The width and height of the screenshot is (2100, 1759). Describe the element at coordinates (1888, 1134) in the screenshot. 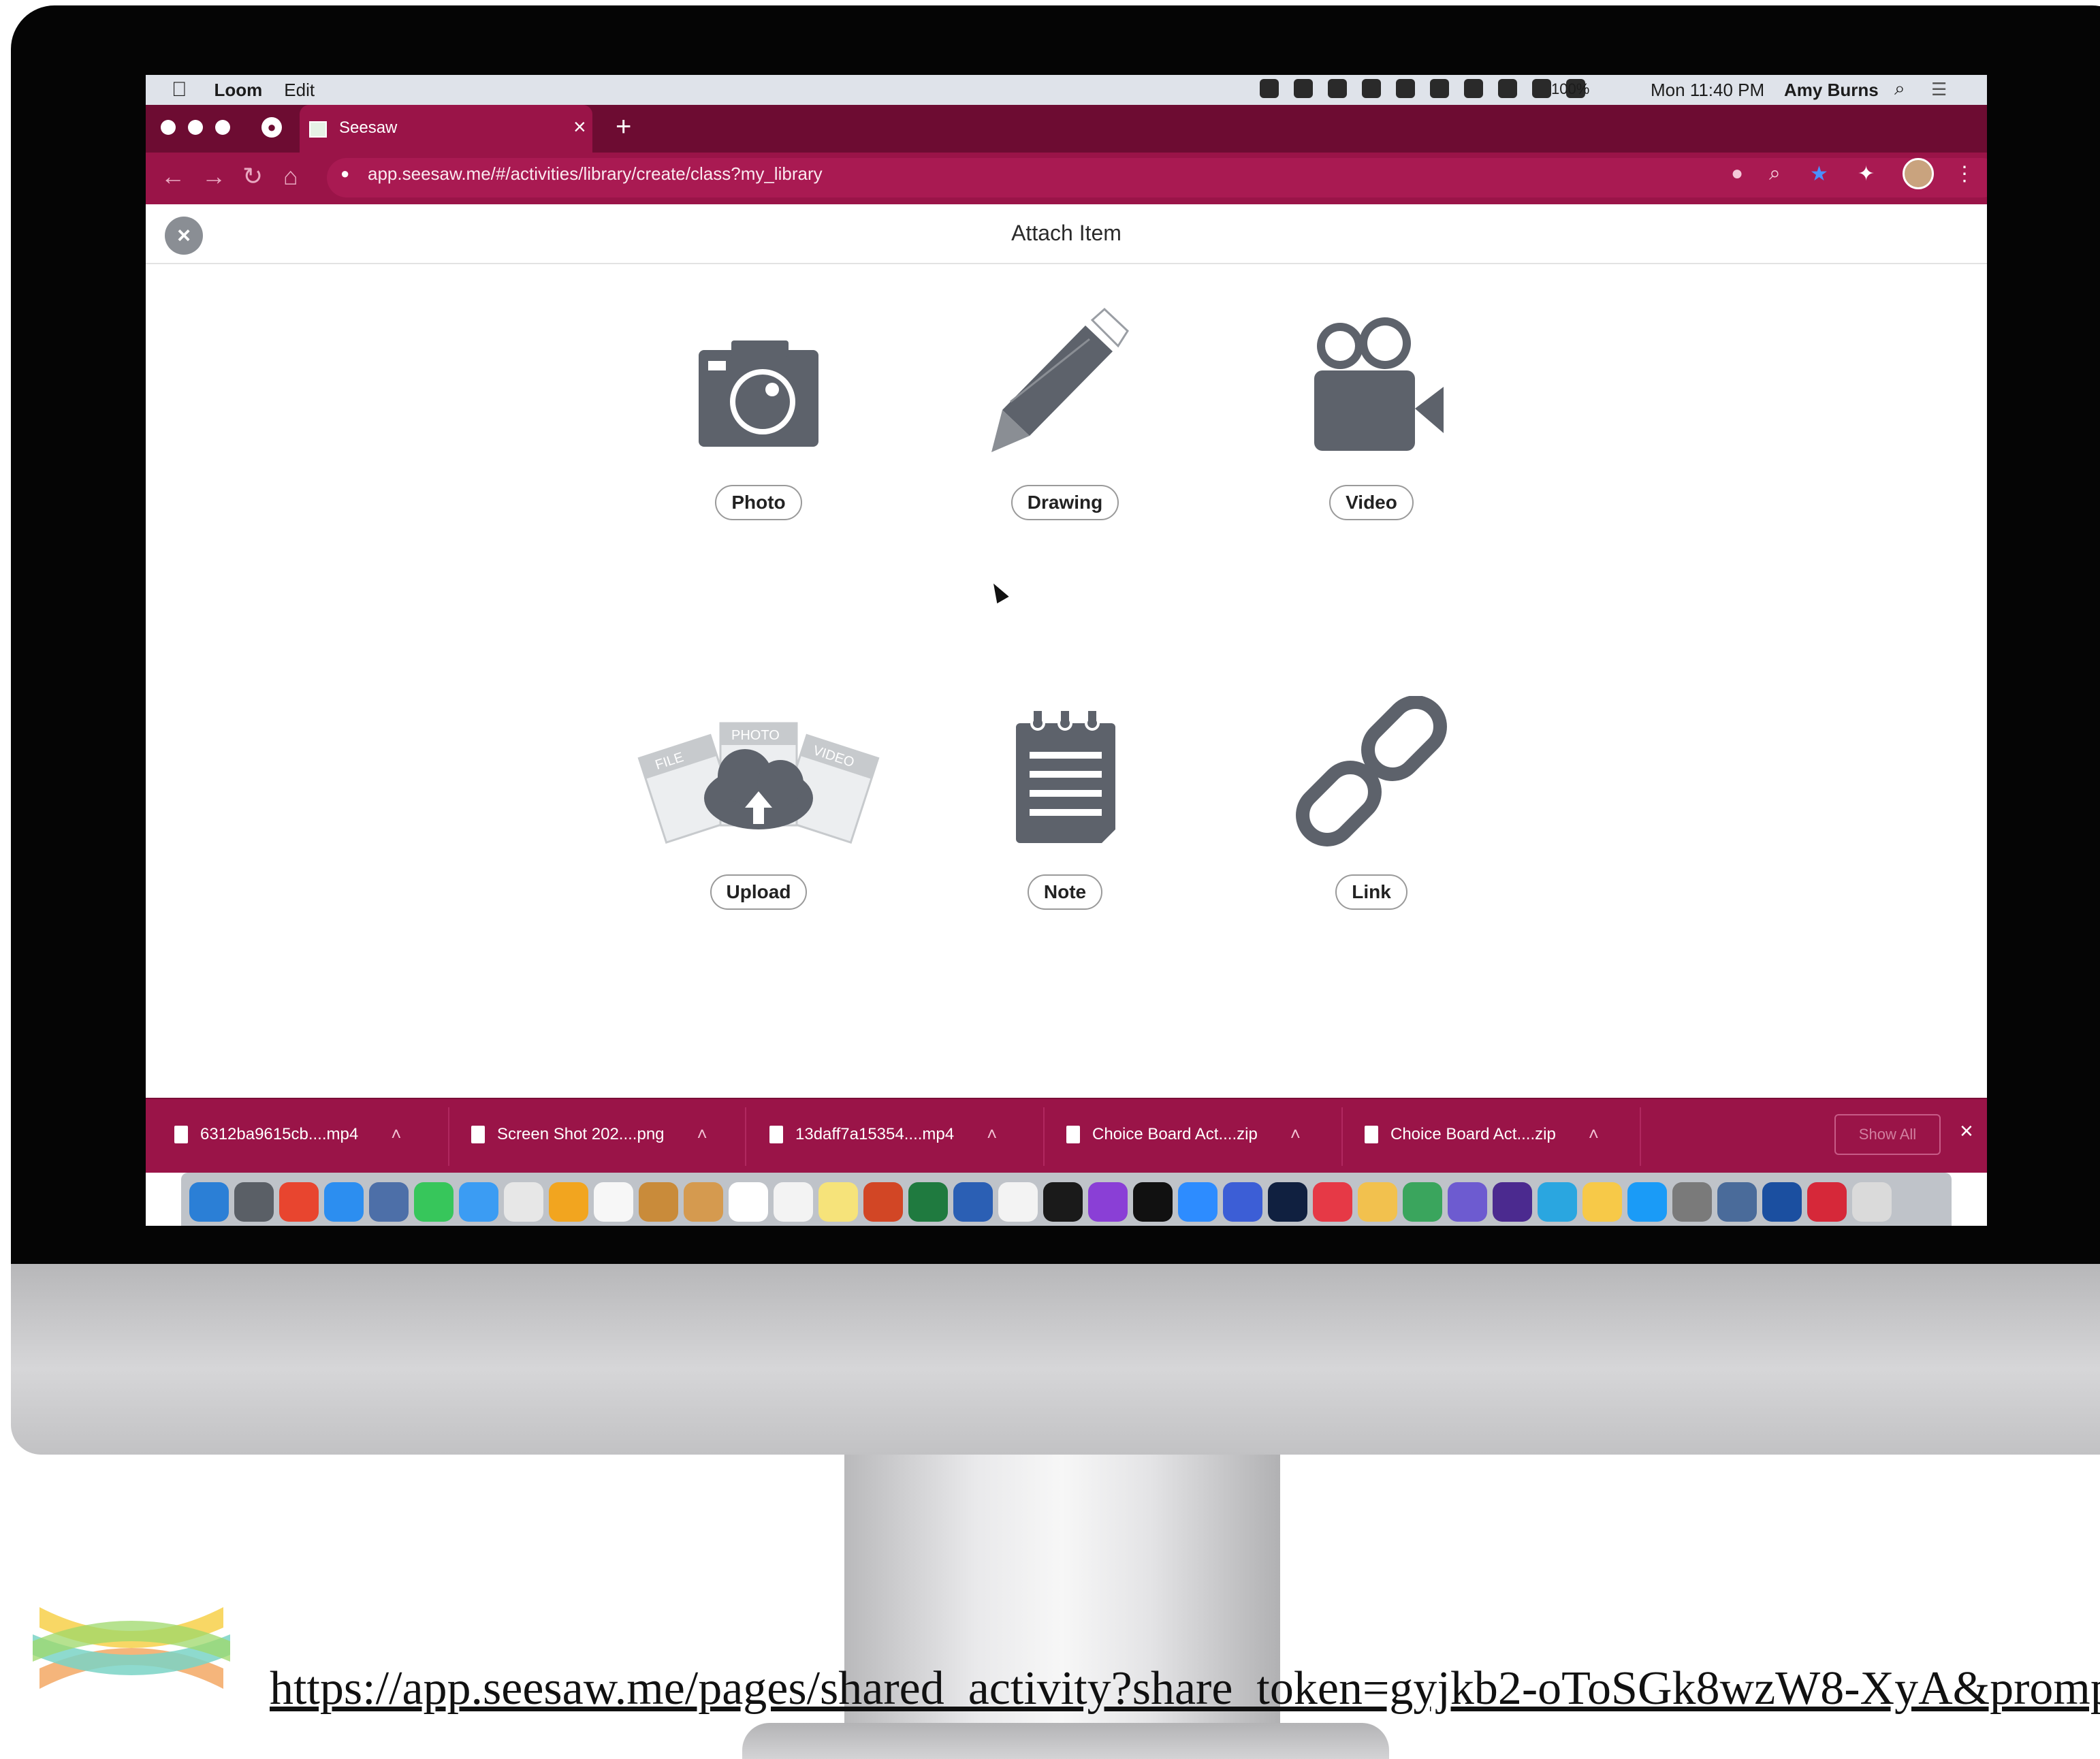

I see `show-all-button: Show All` at that location.